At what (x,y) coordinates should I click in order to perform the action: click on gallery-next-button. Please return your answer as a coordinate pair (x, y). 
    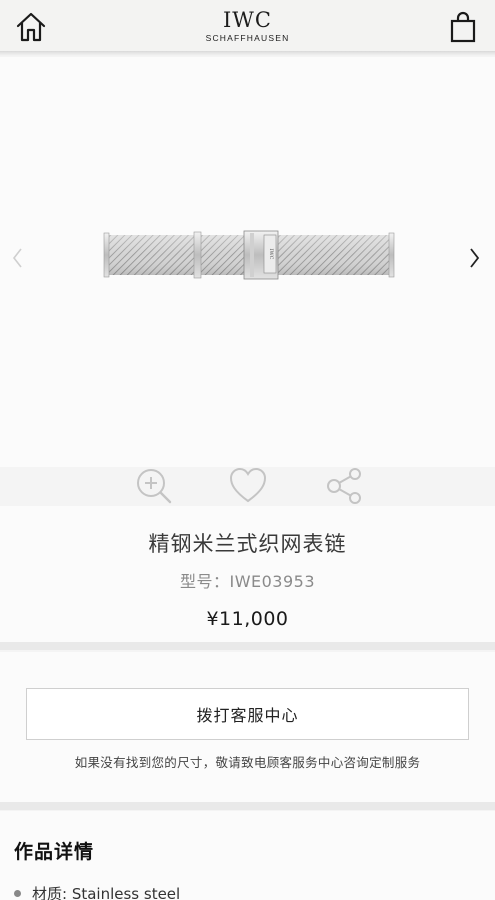
    Looking at the image, I should click on (475, 258).